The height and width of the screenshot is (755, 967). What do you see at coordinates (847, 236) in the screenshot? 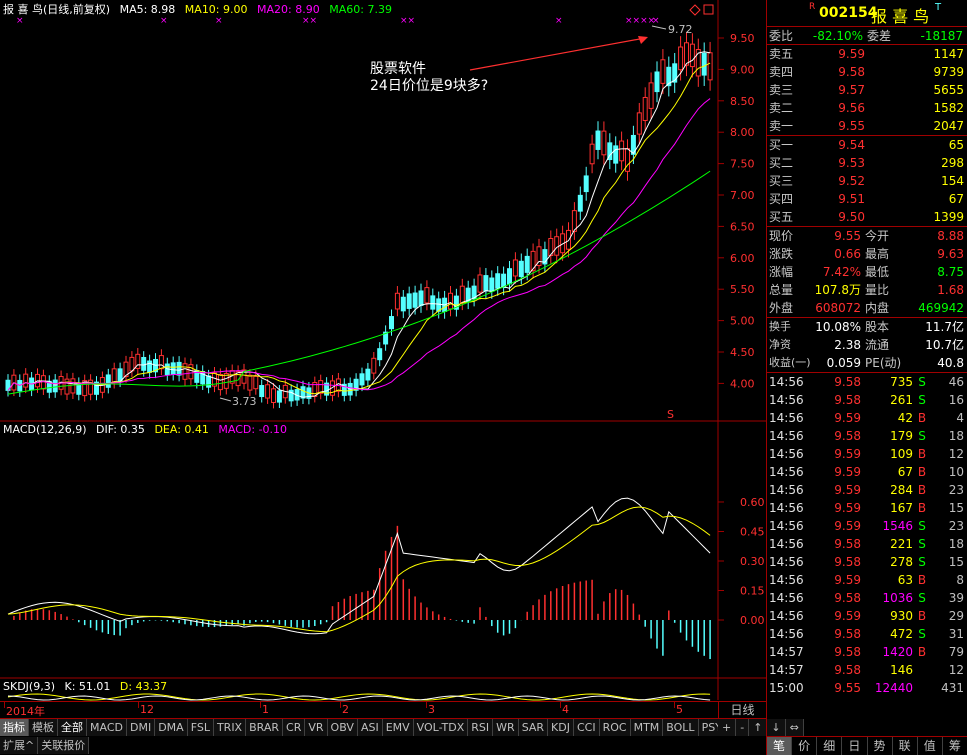
I see `stat-value: 9.55` at bounding box center [847, 236].